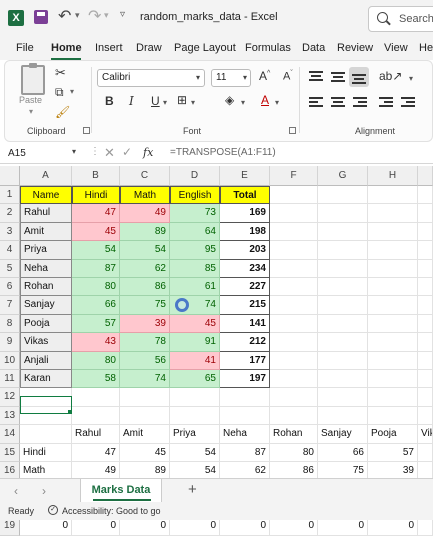 This screenshot has height=536, width=433. I want to click on row-header-13: 13, so click(10, 416).